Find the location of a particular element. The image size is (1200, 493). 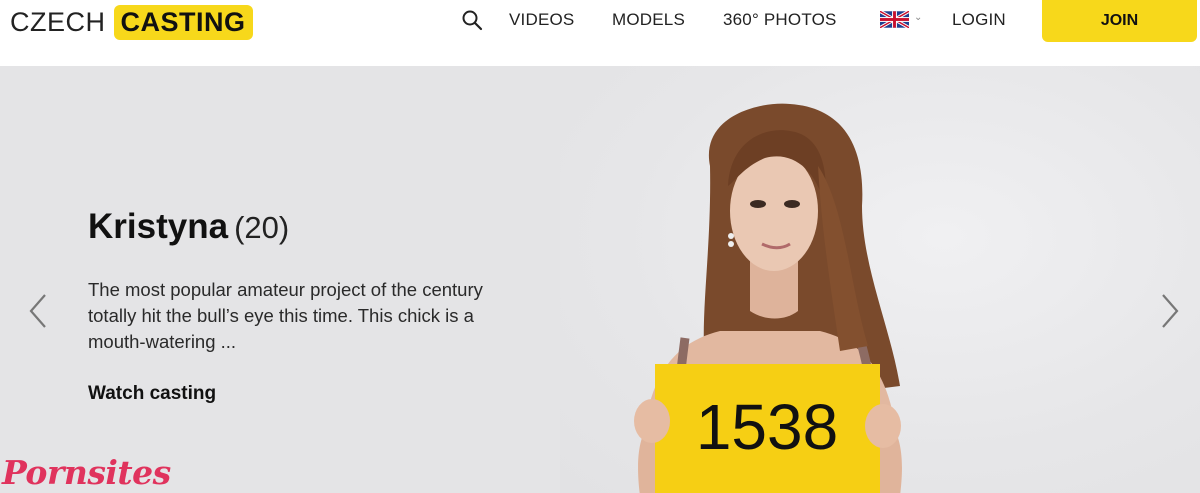

nav-login-link: LOGIN is located at coordinates (979, 20).